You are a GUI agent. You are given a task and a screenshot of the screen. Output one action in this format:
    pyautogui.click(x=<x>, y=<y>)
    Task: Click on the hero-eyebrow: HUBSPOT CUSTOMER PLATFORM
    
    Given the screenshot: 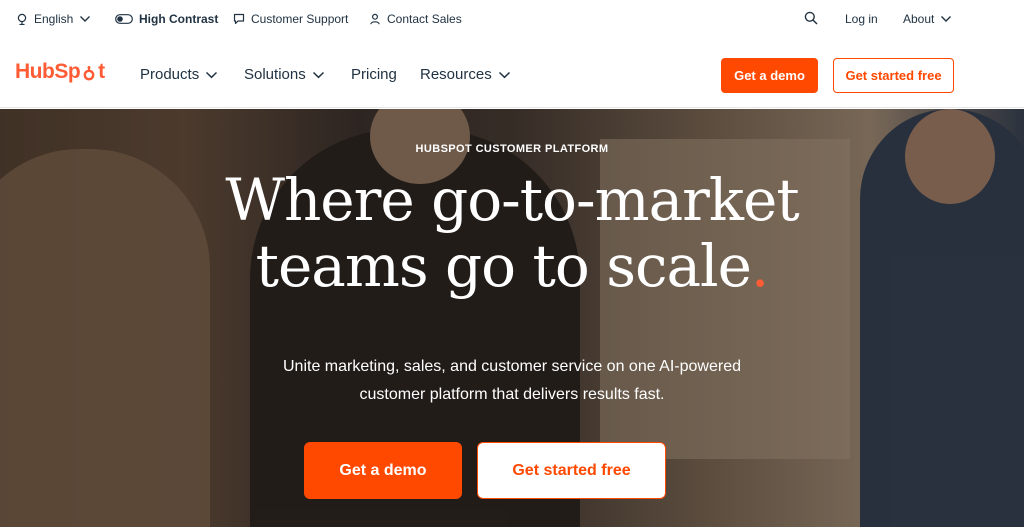 What is the action you would take?
    pyautogui.click(x=512, y=149)
    